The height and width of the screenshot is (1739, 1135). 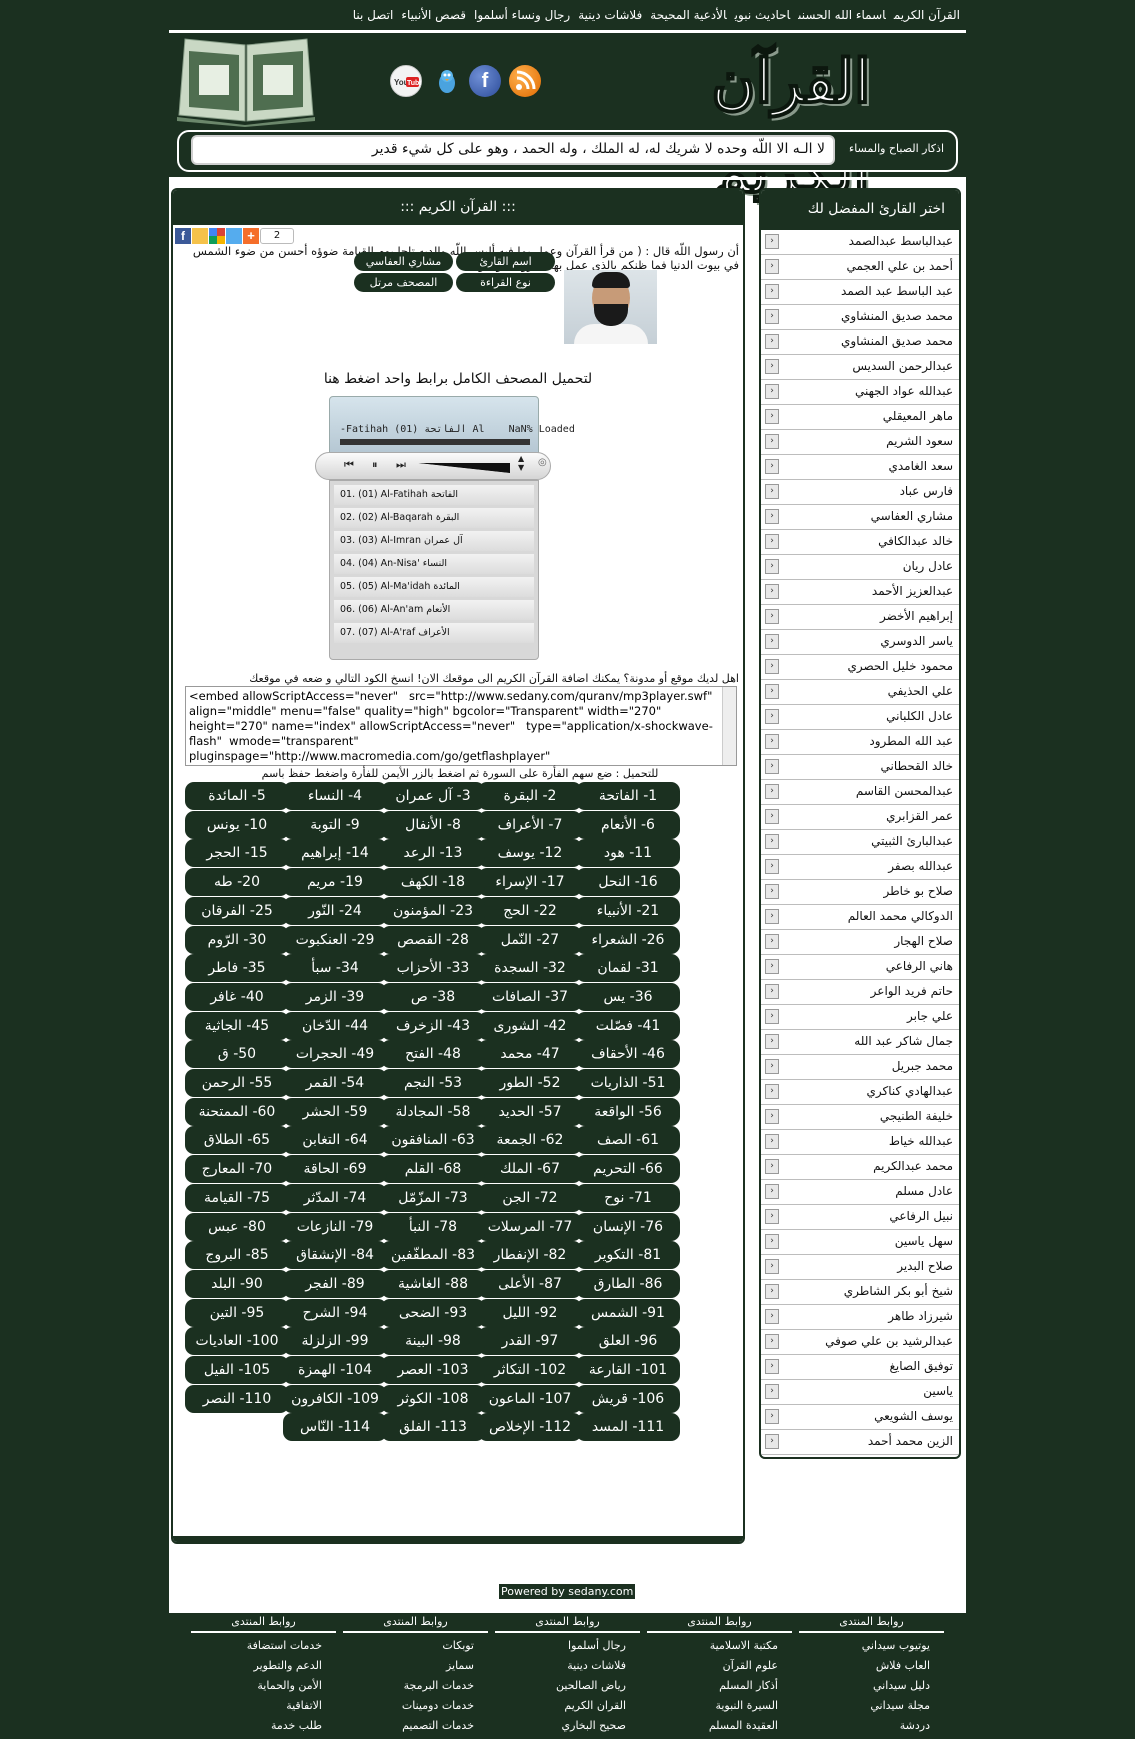 What do you see at coordinates (860, 817) in the screenshot?
I see `reader-item: عمر القزابري ‹` at bounding box center [860, 817].